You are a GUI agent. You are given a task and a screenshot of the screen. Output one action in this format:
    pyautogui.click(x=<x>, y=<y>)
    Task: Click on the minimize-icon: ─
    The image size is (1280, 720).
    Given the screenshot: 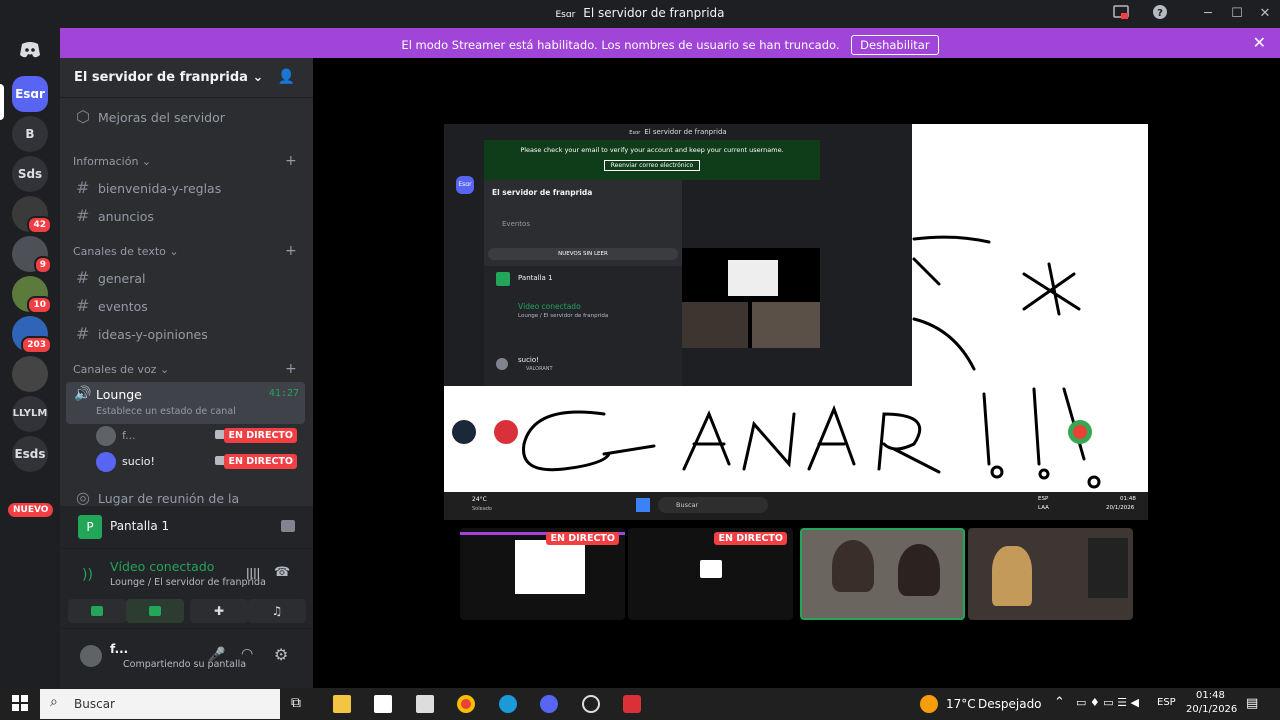 What is the action you would take?
    pyautogui.click(x=1208, y=14)
    